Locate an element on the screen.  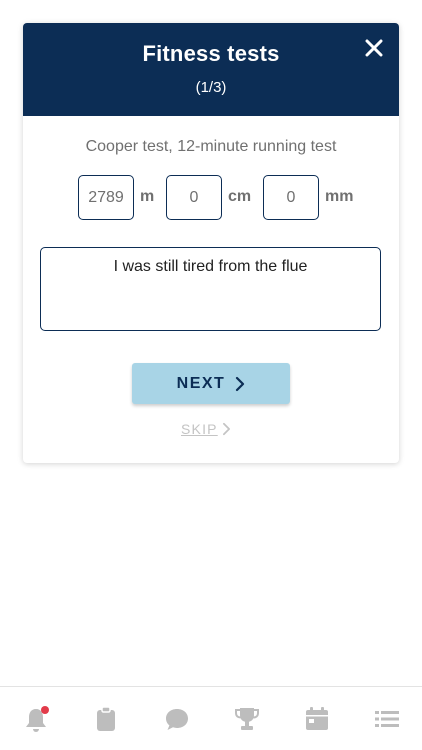
bell-icon is located at coordinates (37, 719).